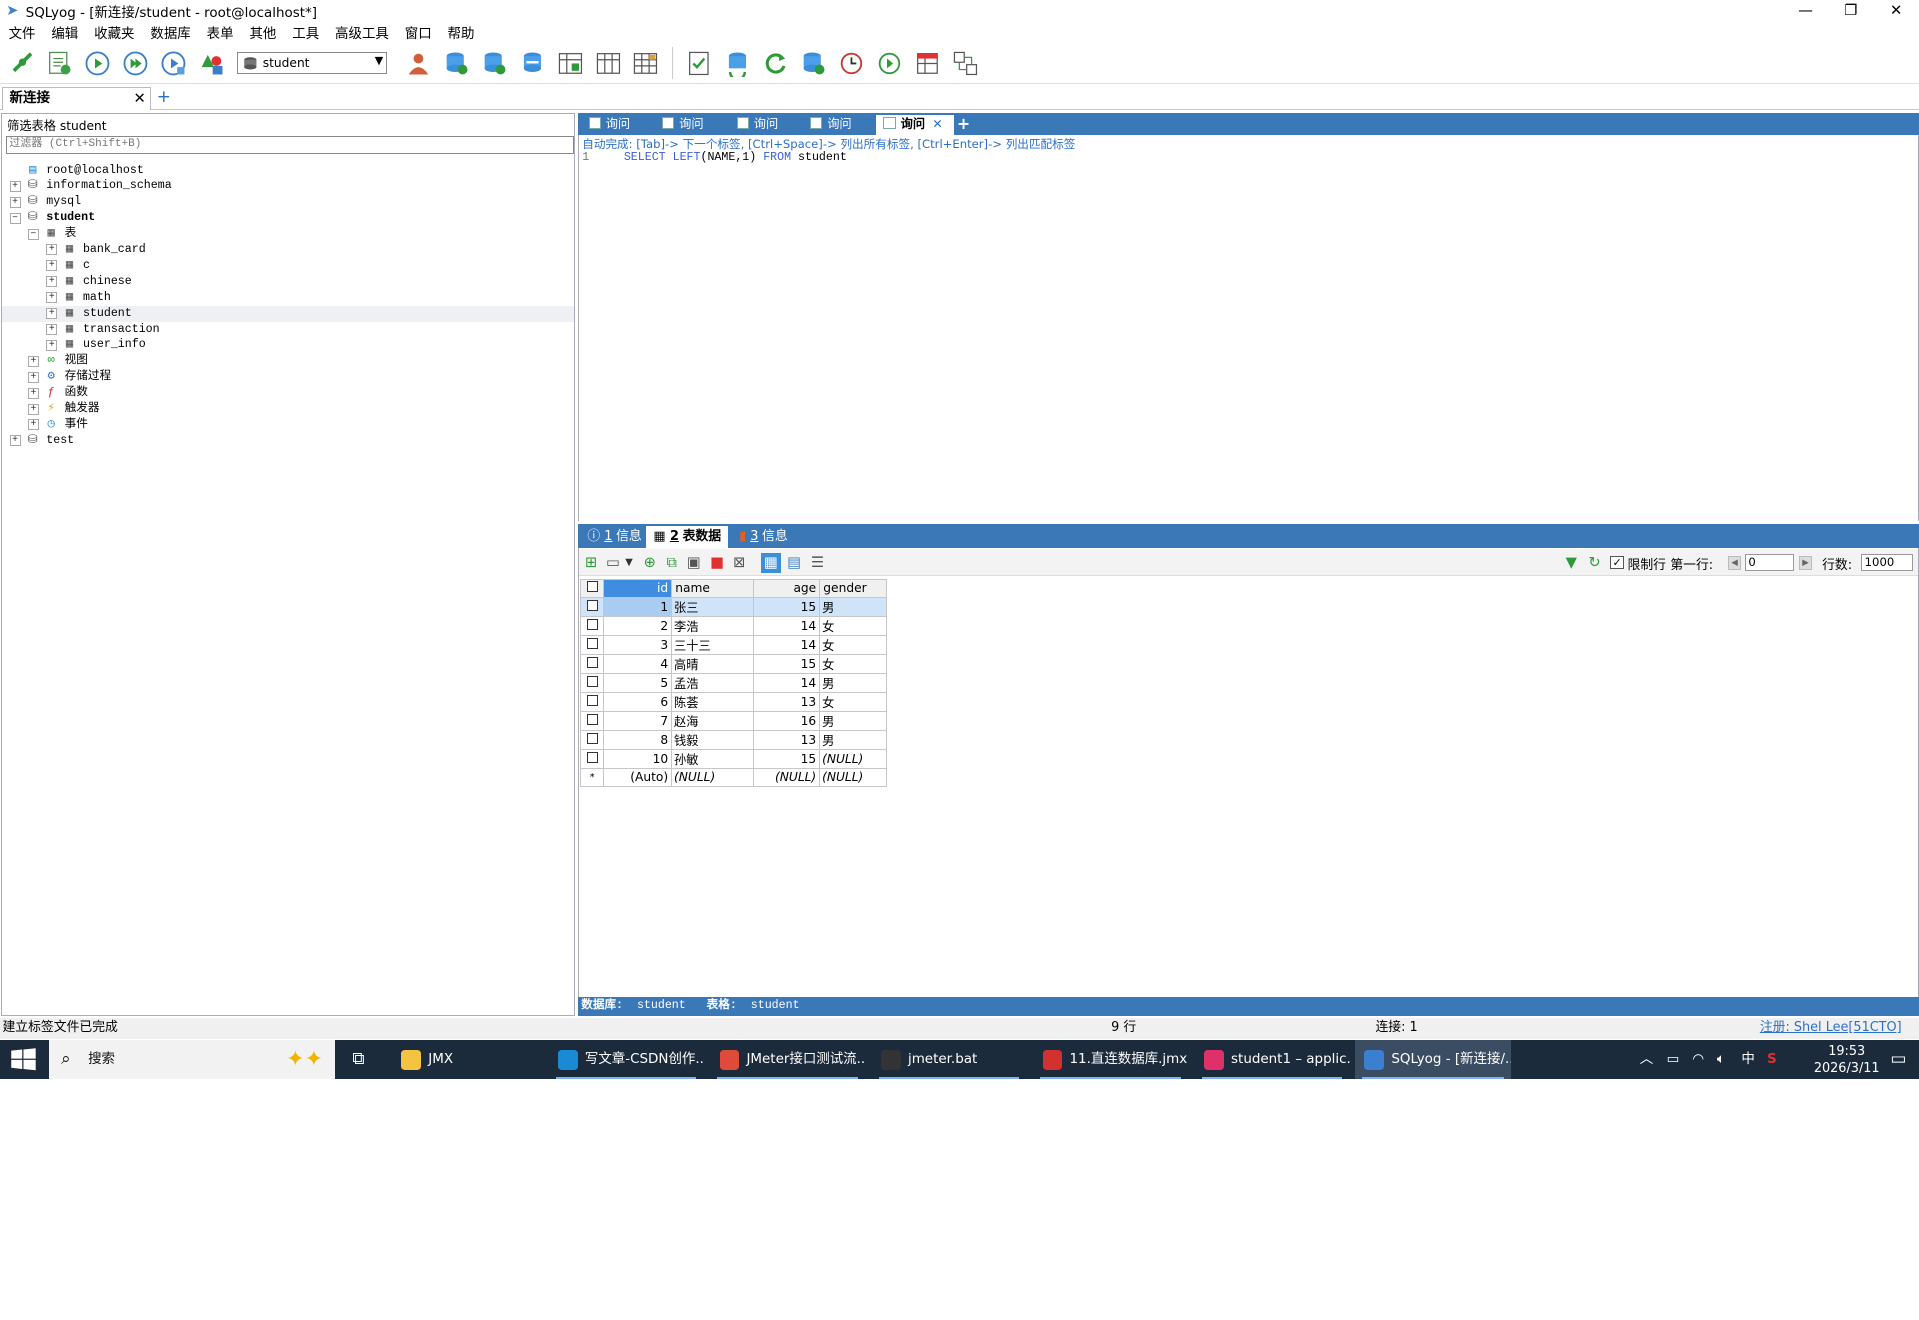 Image resolution: width=1919 pixels, height=1320 pixels. What do you see at coordinates (771, 563) in the screenshot?
I see `grid-view-icon: ▦` at bounding box center [771, 563].